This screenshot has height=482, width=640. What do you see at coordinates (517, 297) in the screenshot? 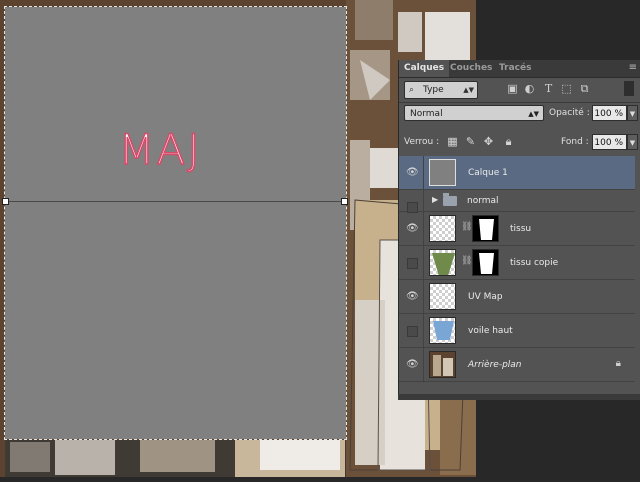
I see `layer-row-uv-map: 👁︎ UV Map` at bounding box center [517, 297].